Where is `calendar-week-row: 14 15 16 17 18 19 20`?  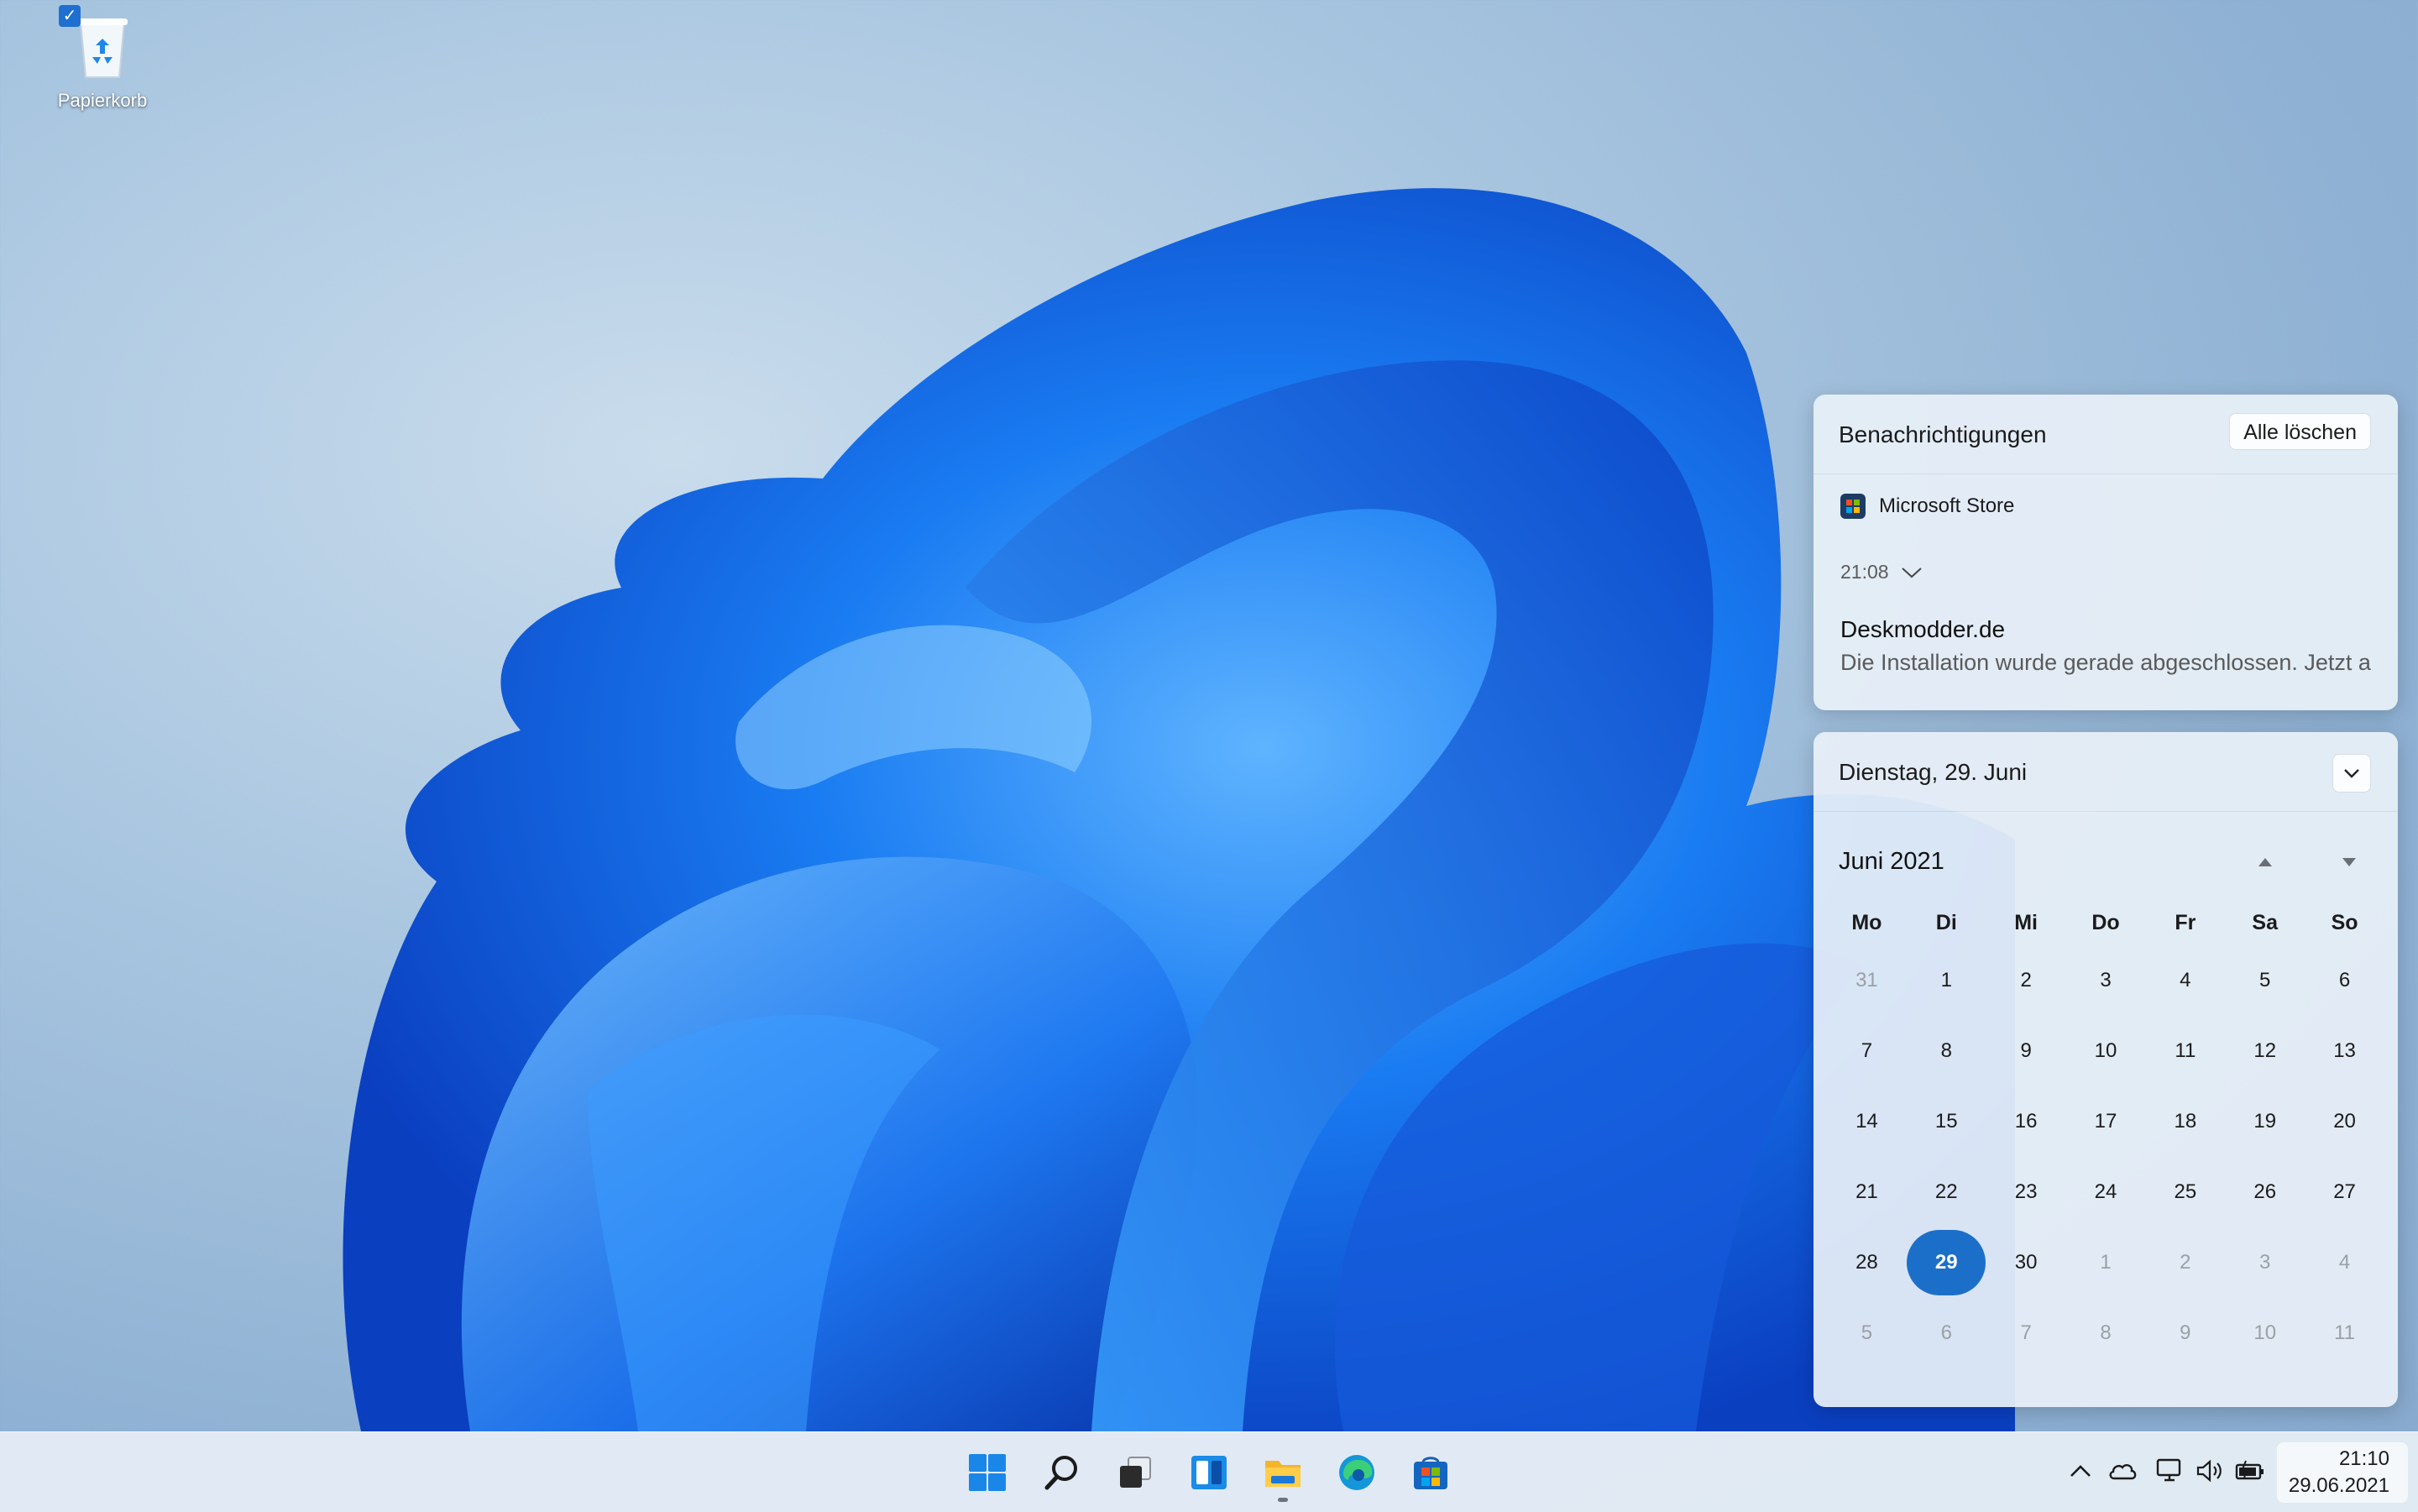
calendar-week-row: 14 15 16 17 18 19 20 is located at coordinates (2105, 1121).